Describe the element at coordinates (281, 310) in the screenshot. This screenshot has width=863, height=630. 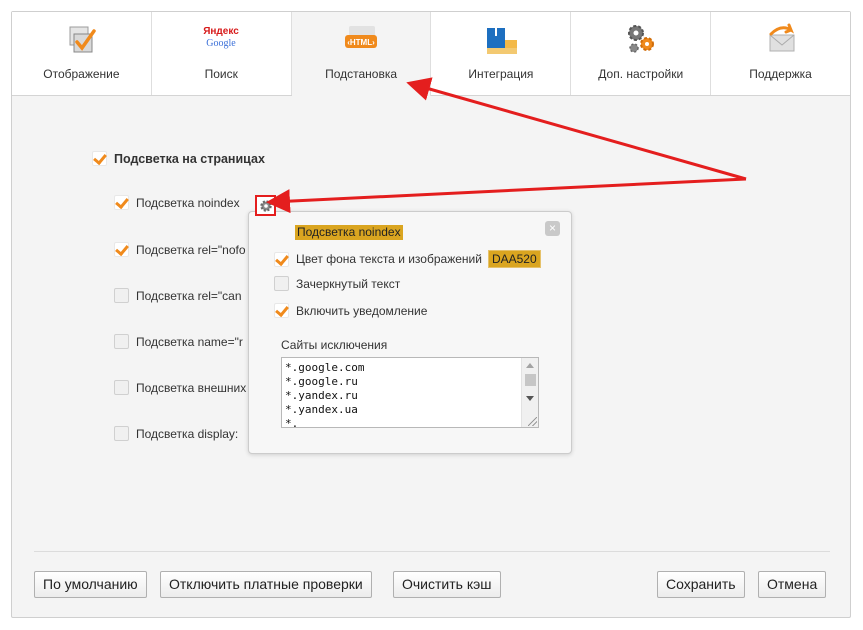
I see `notification-checkbox` at that location.